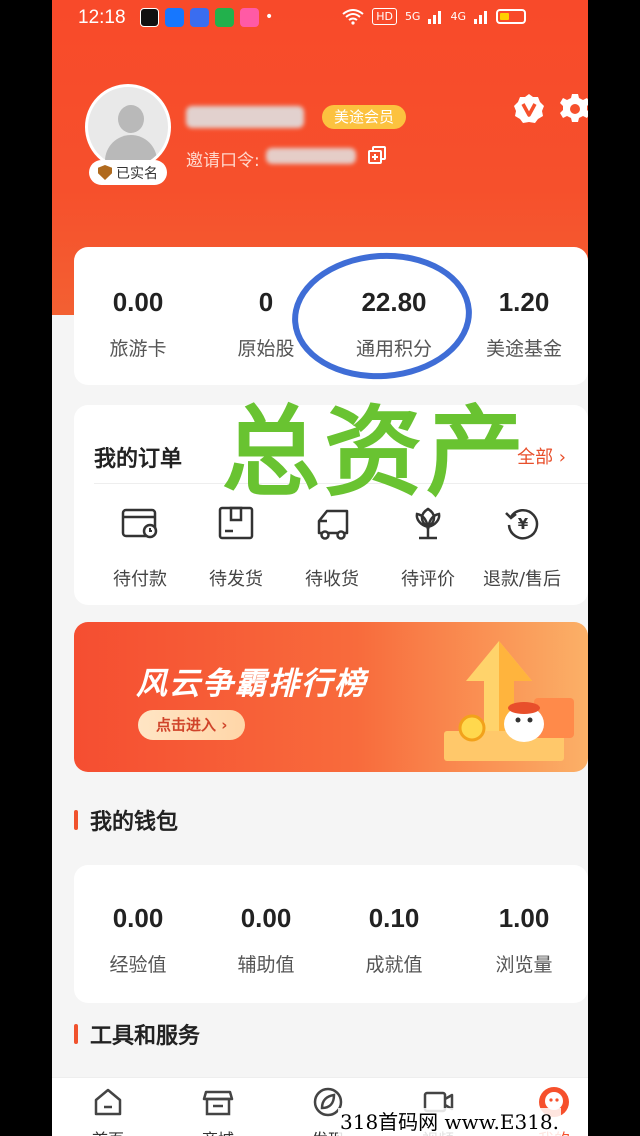 This screenshot has height=1136, width=640. Describe the element at coordinates (174, 17) in the screenshot. I see `alipay-icon` at that location.